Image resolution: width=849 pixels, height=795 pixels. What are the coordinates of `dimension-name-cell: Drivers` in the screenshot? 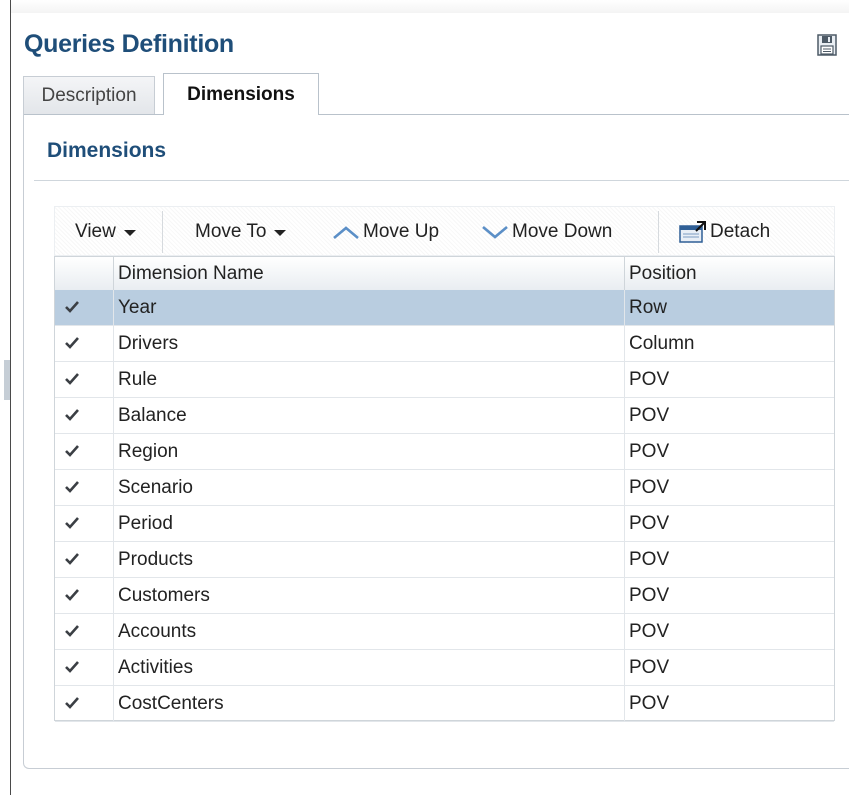 It's located at (148, 343).